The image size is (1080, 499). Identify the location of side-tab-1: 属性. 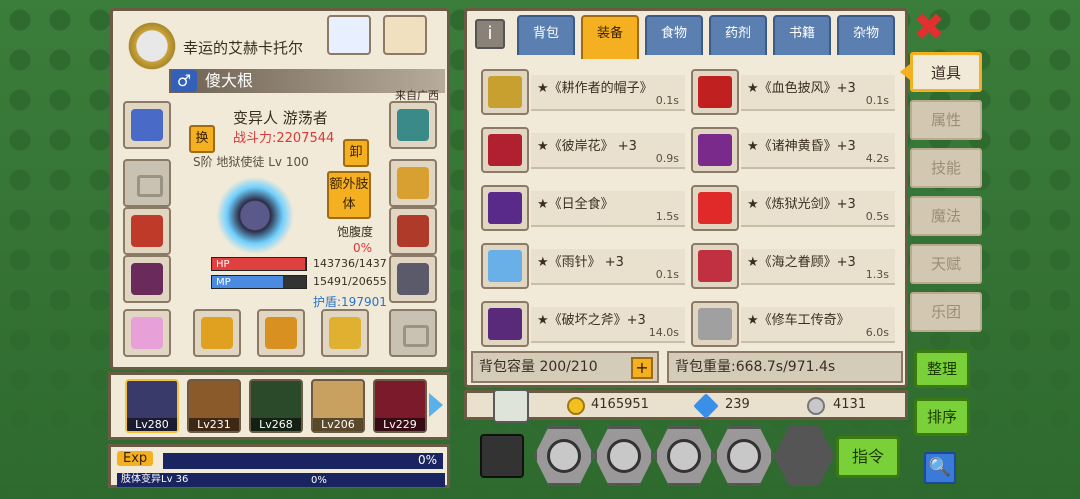
(946, 120).